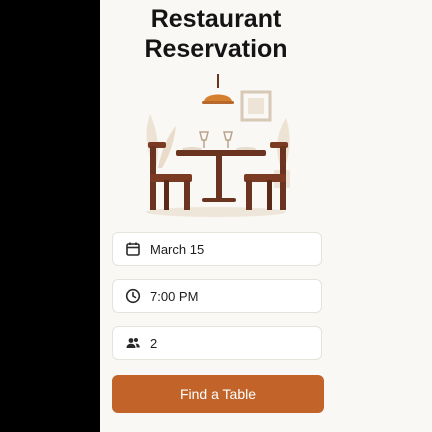  Describe the element at coordinates (218, 394) in the screenshot. I see `find-table-button: Find a Table` at that location.